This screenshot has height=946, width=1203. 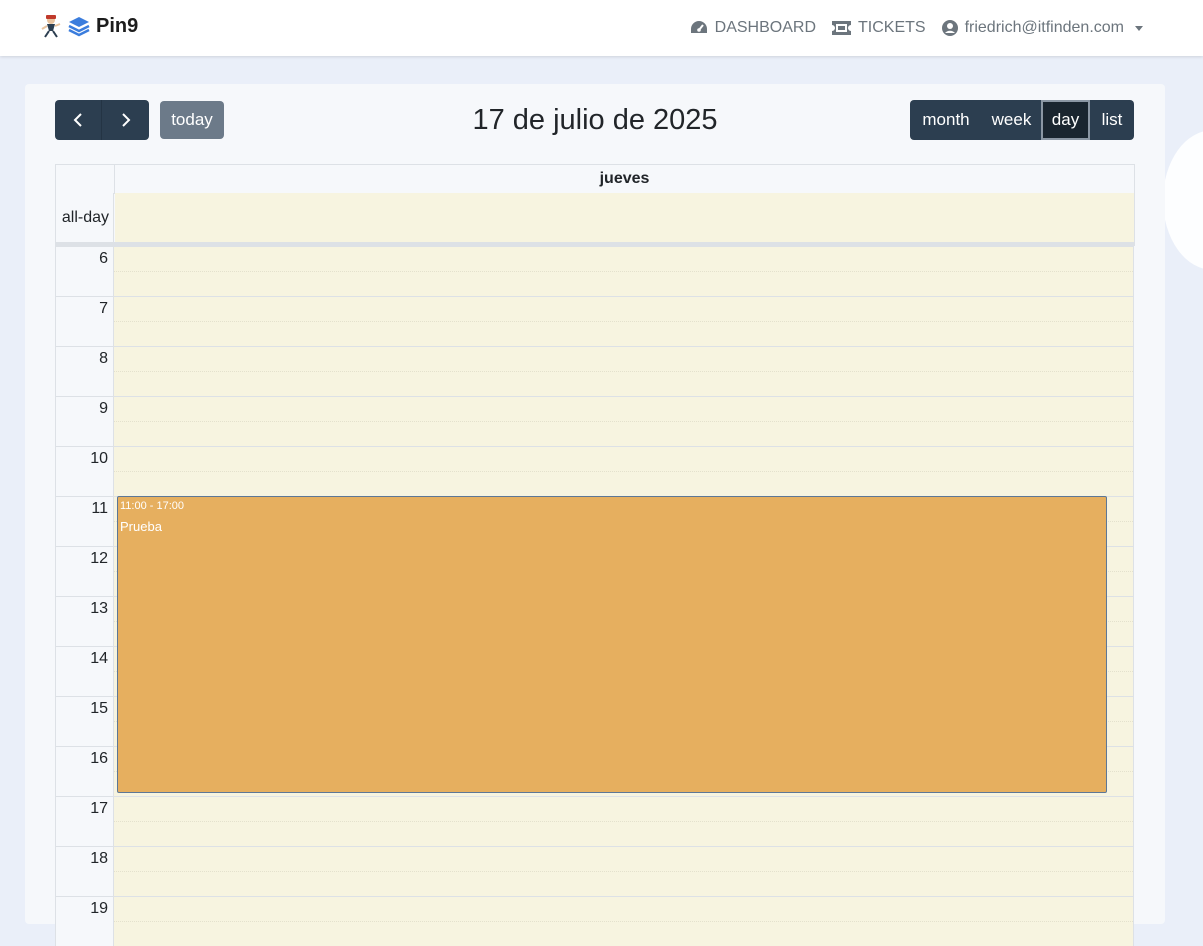 I want to click on hour-row: 7, so click(x=595, y=321).